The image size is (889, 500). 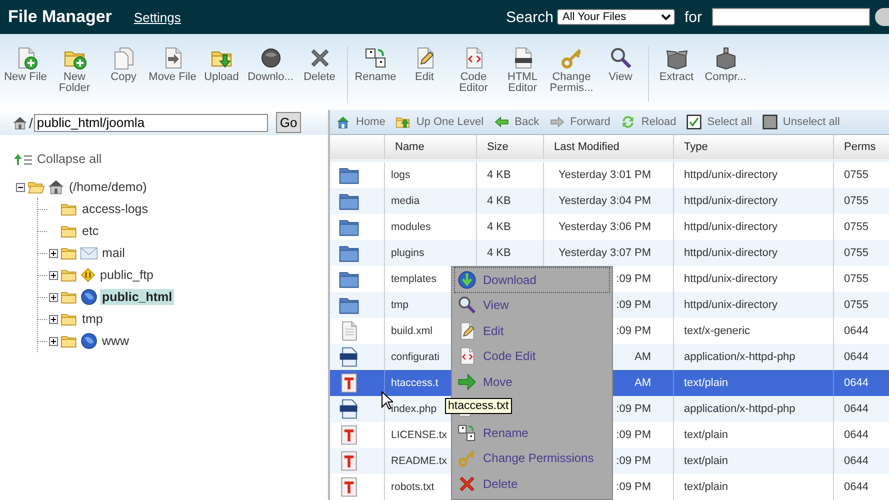 I want to click on toolbar-button: New File, so click(x=25, y=64).